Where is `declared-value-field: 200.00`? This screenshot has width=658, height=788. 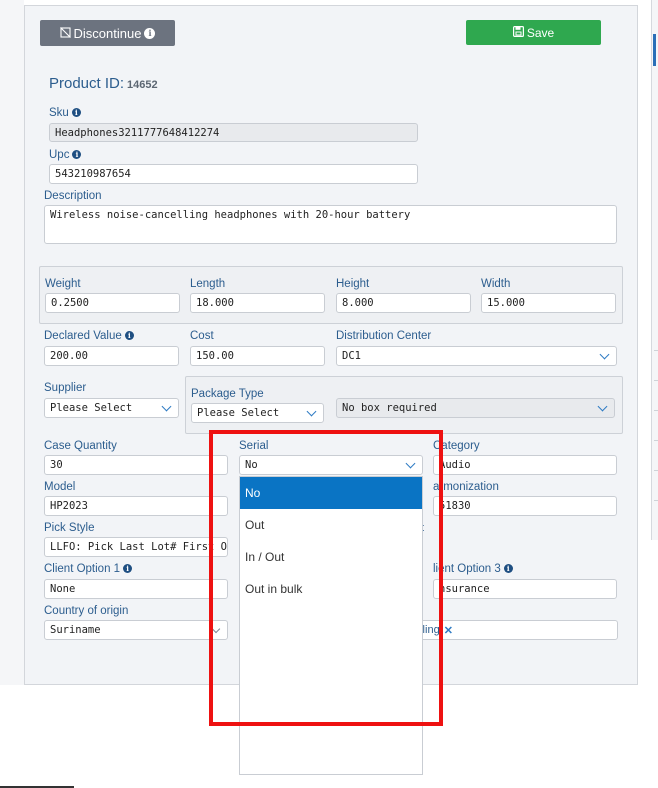 declared-value-field: 200.00 is located at coordinates (111, 356).